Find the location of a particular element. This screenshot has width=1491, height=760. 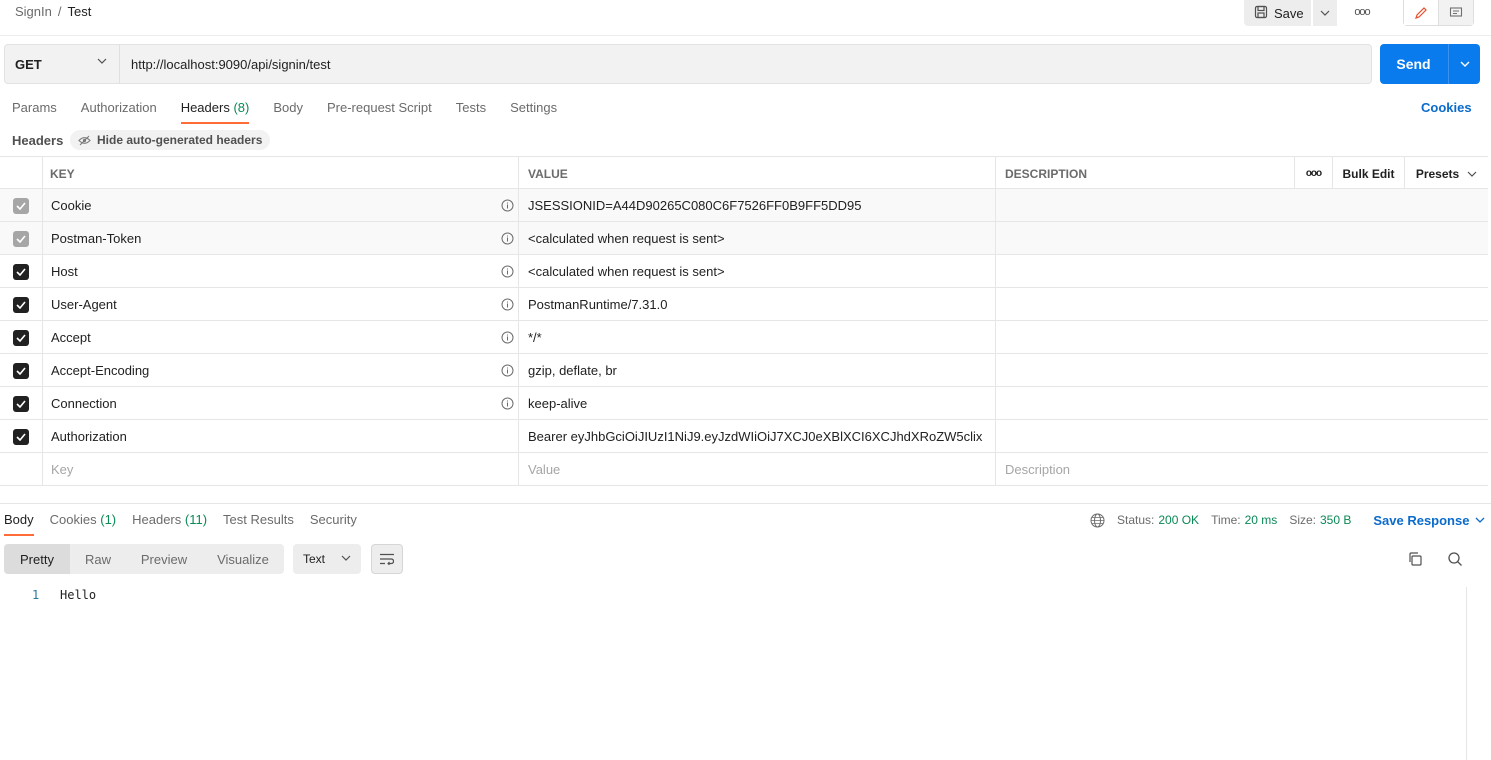

view-pretty: Pretty is located at coordinates (37, 559).